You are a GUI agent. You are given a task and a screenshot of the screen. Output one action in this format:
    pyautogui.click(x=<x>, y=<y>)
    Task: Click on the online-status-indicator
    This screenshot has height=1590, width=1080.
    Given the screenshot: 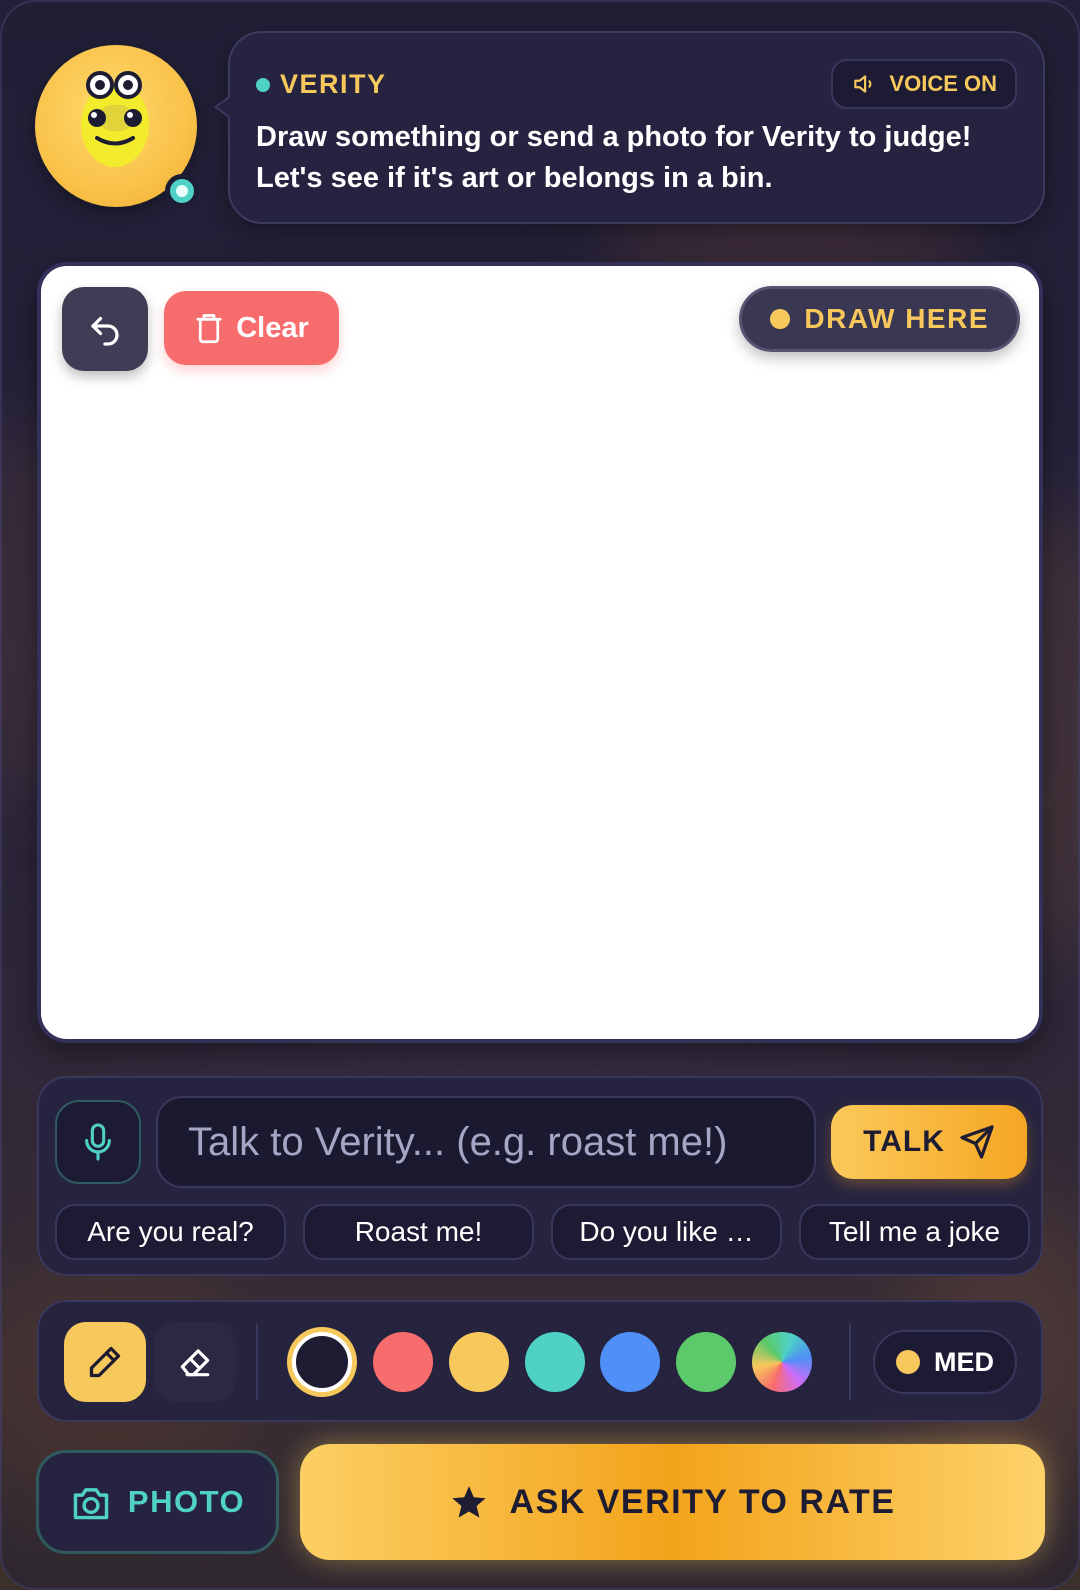 What is the action you would take?
    pyautogui.click(x=182, y=191)
    